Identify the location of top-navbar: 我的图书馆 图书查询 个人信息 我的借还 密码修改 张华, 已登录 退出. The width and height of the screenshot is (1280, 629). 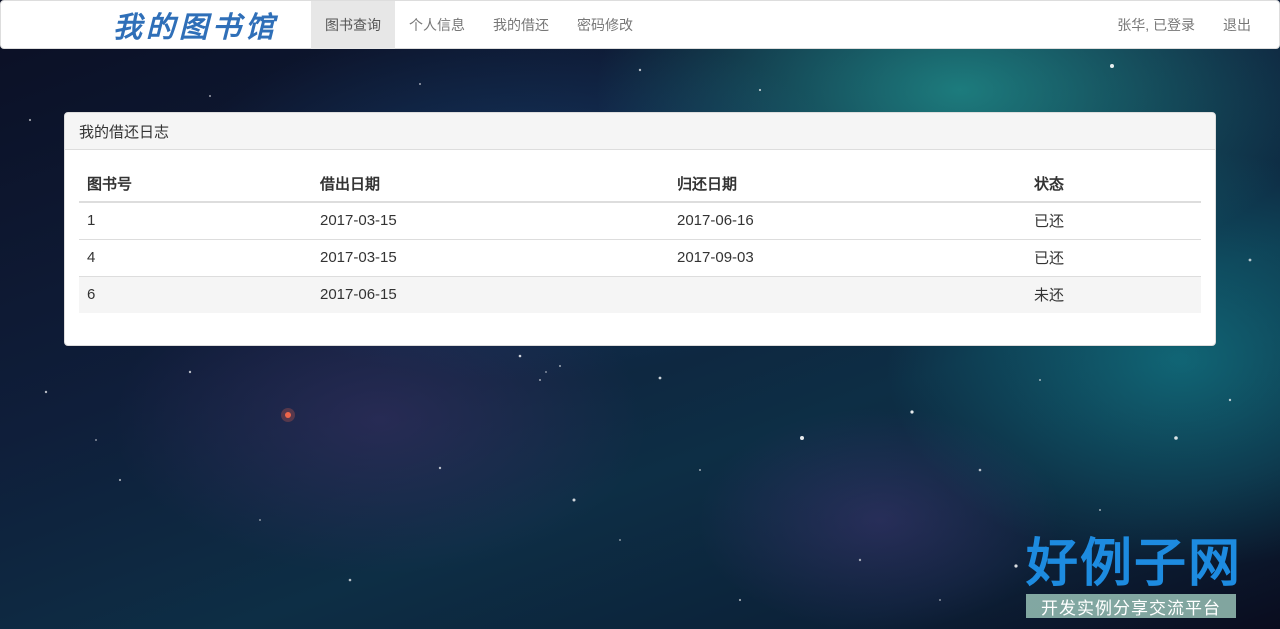
(640, 24).